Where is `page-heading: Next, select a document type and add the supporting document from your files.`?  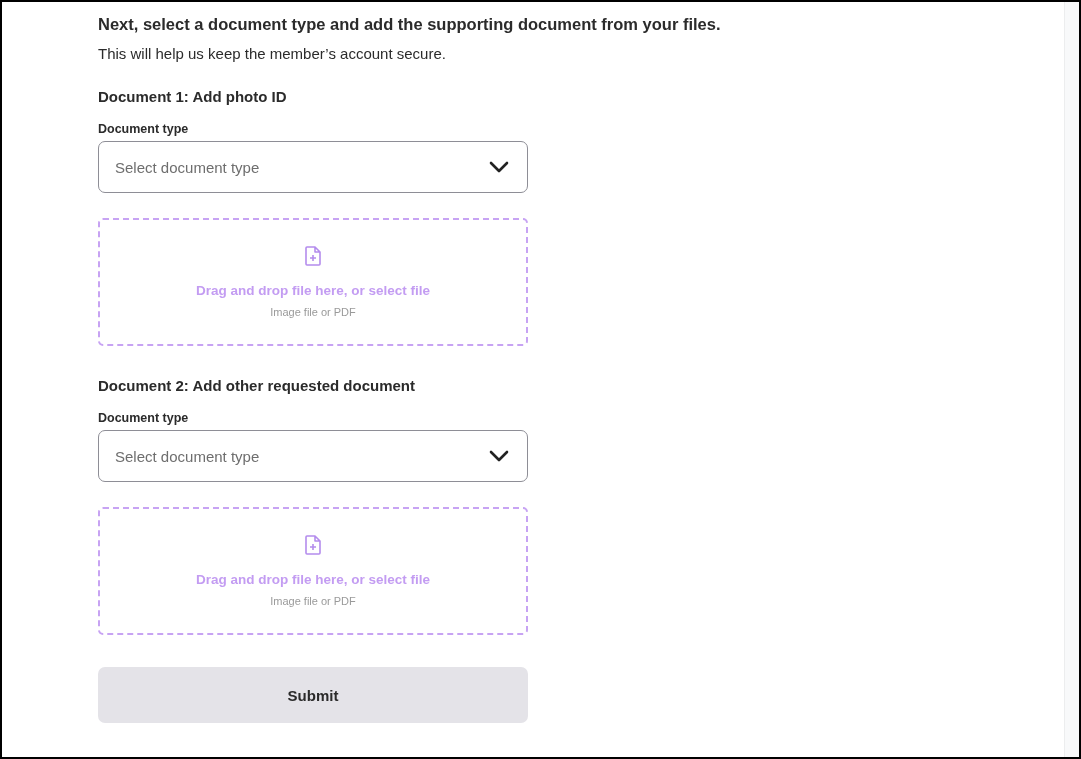 page-heading: Next, select a document type and add the supporting document from your files. is located at coordinates (410, 24).